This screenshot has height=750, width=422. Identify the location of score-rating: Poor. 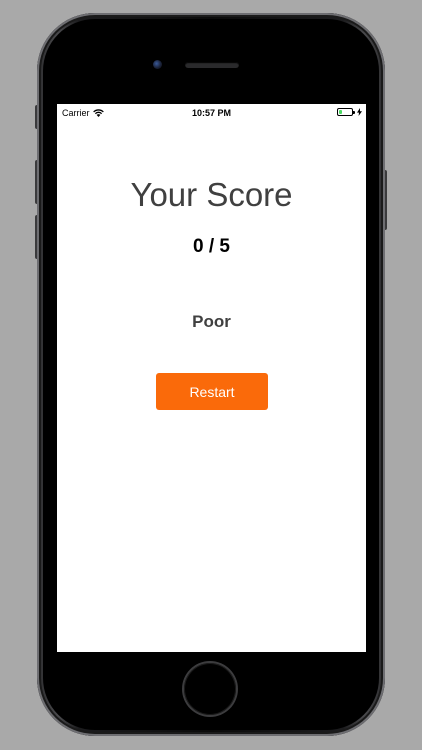
(211, 321).